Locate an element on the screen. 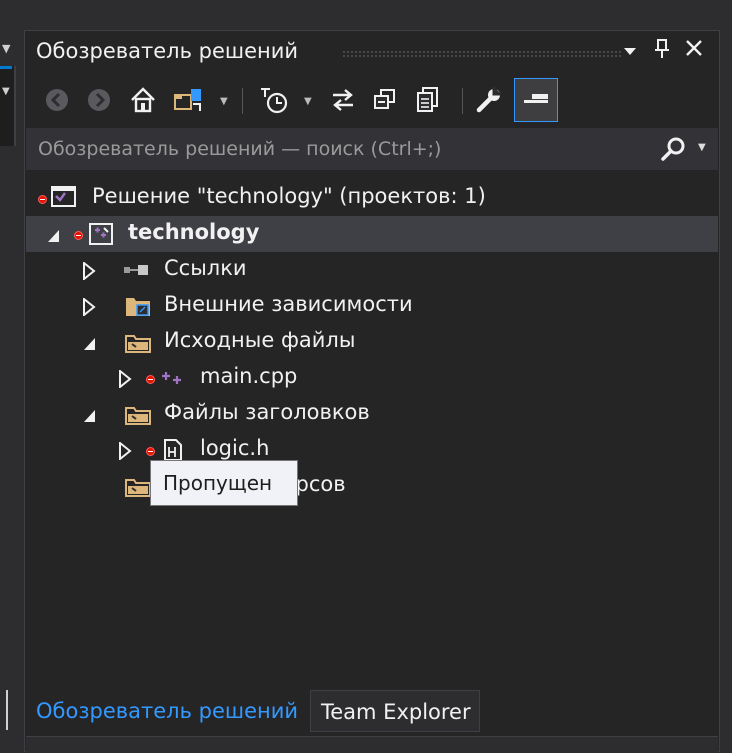 This screenshot has width=732, height=753. tree-project-node: technology is located at coordinates (372, 234).